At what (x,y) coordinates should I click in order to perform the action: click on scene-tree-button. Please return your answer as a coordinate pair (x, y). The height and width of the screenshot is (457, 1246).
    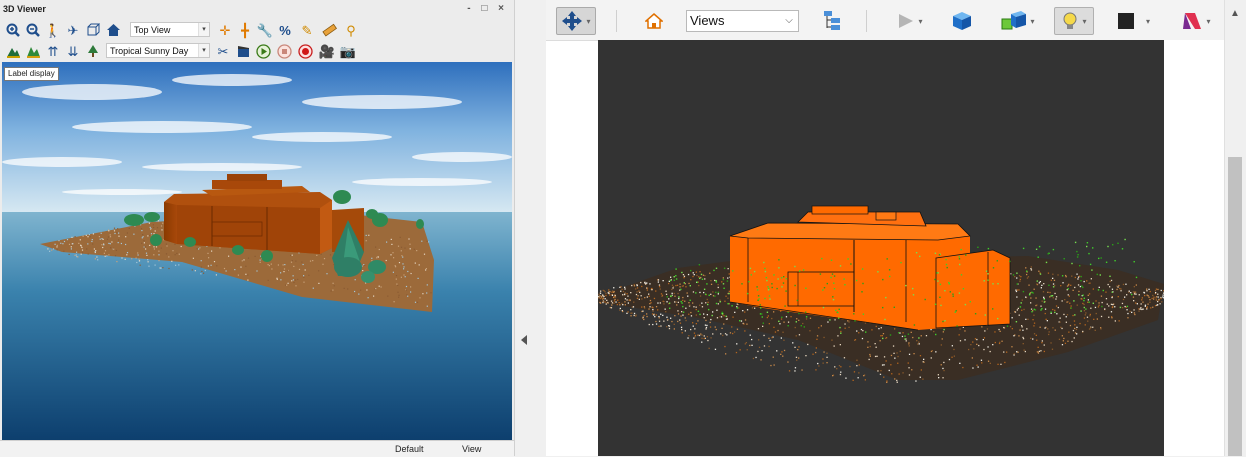
    Looking at the image, I should click on (832, 21).